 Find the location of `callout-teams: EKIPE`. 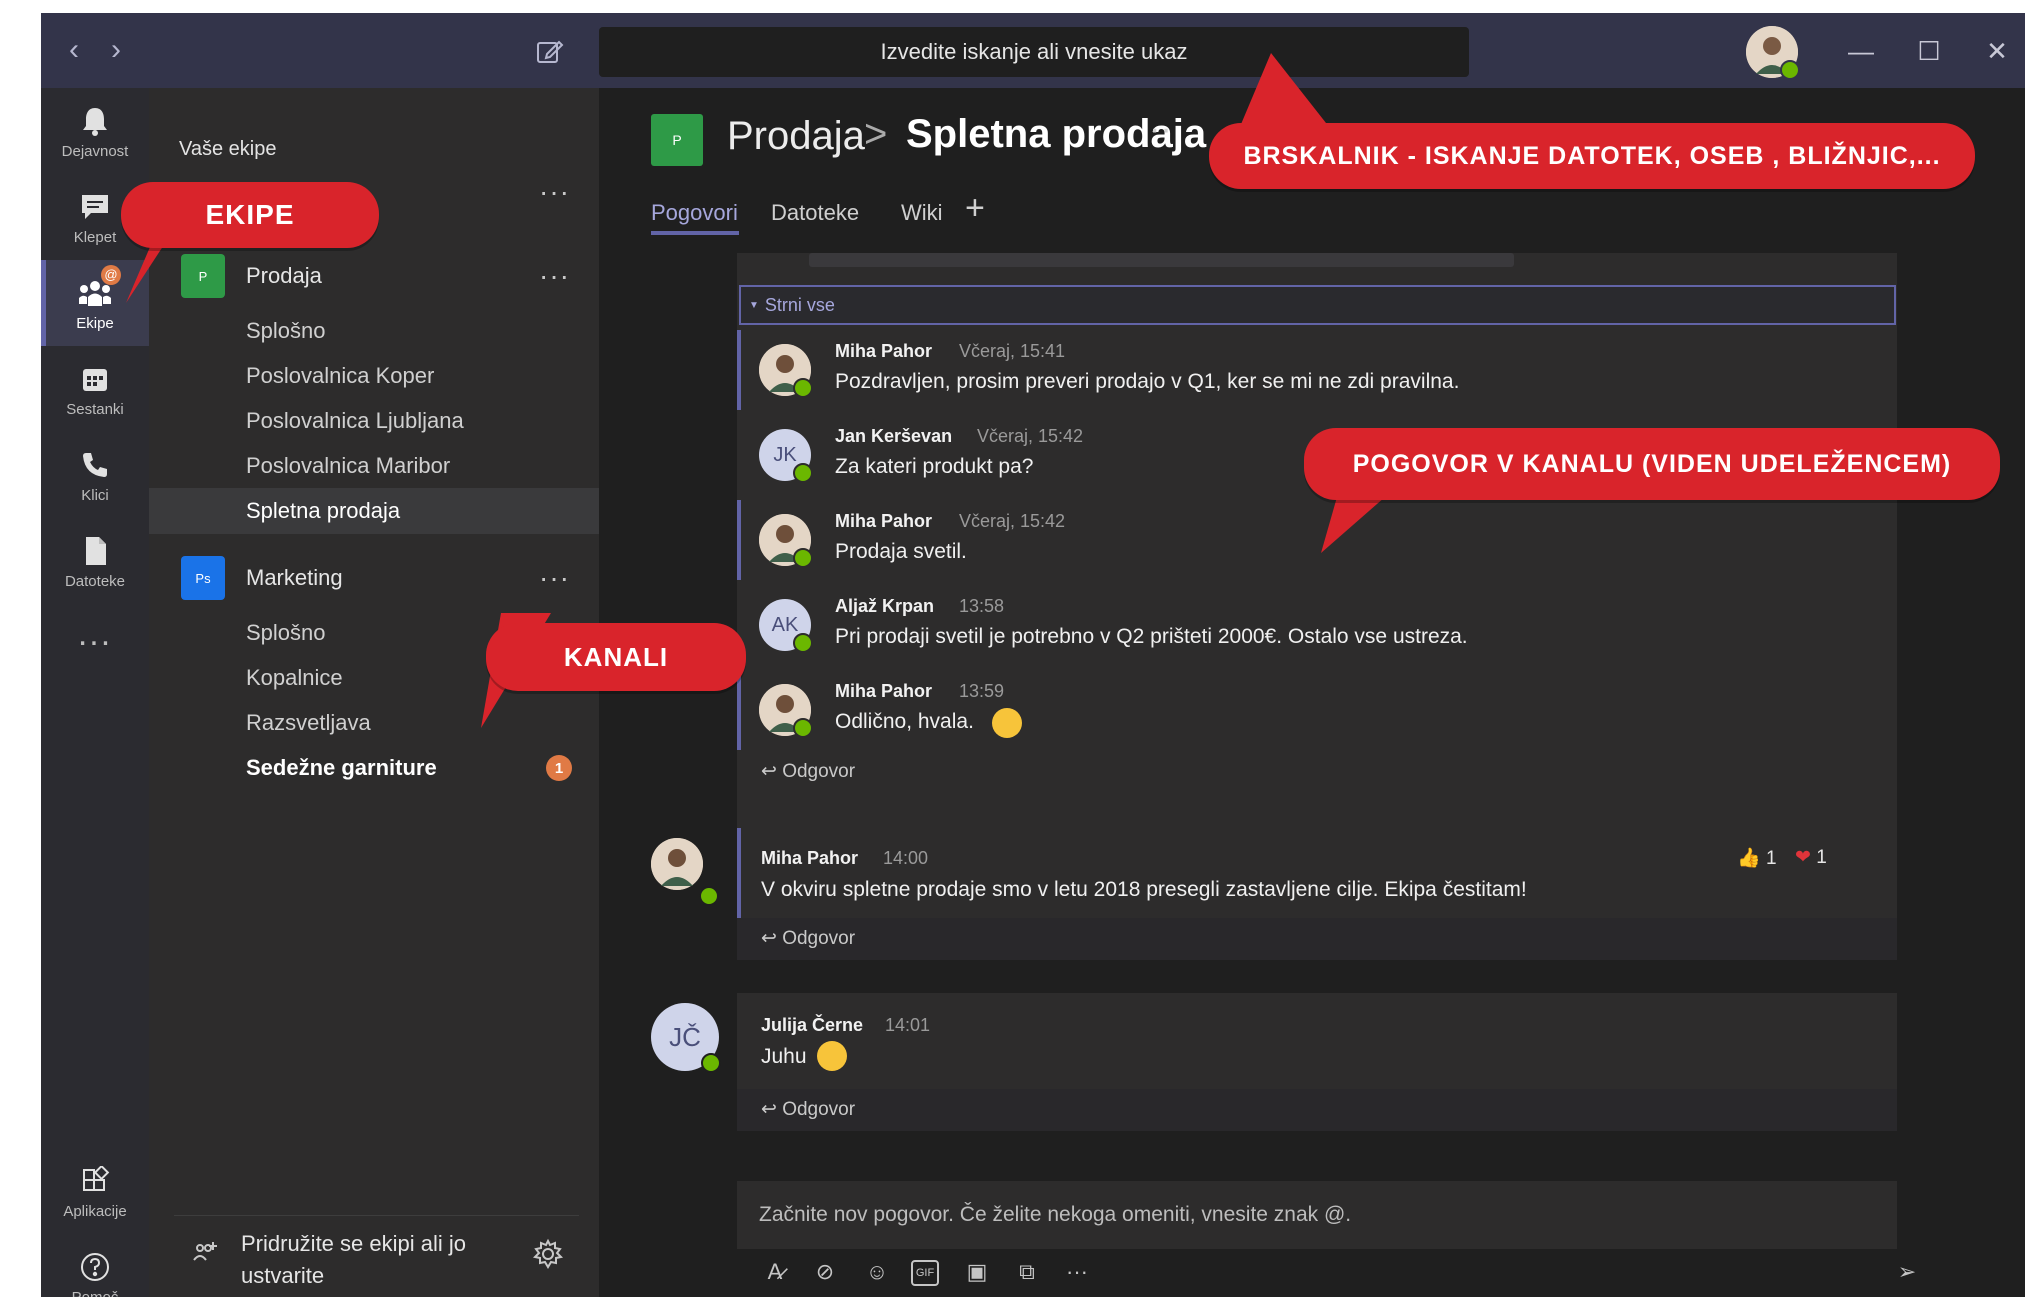

callout-teams: EKIPE is located at coordinates (250, 215).